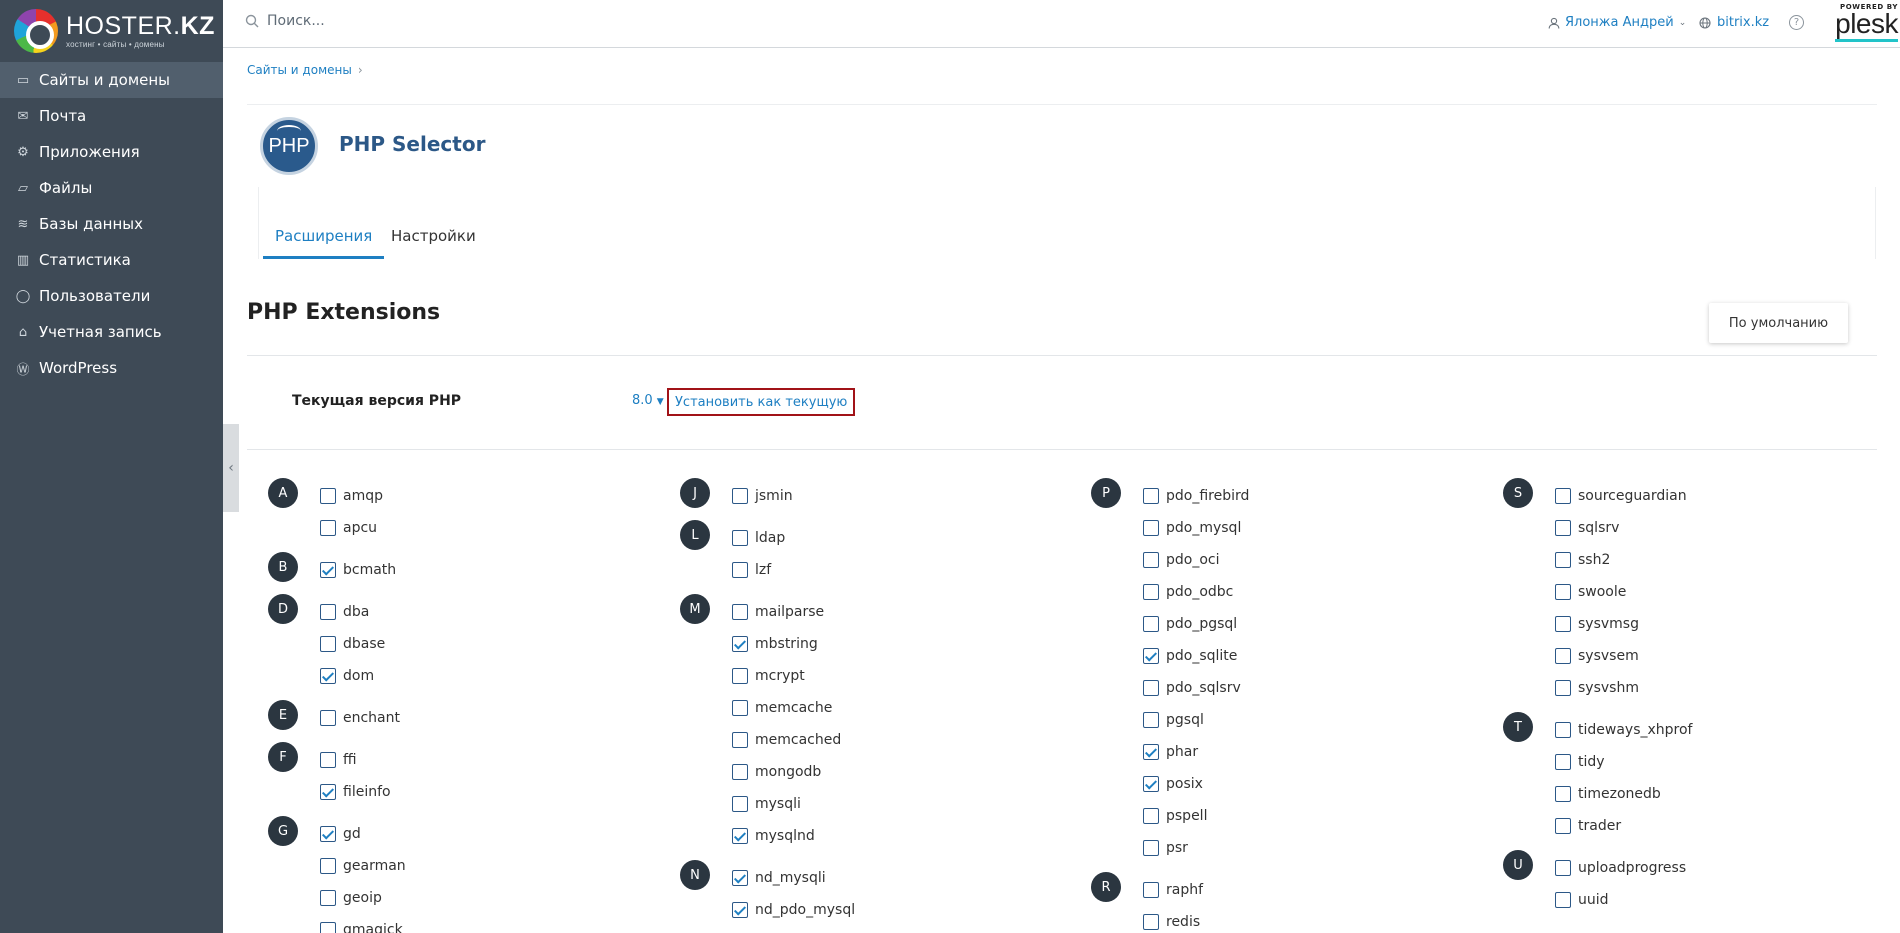 The image size is (1900, 933). I want to click on extension-checkbox: lzf, so click(751, 570).